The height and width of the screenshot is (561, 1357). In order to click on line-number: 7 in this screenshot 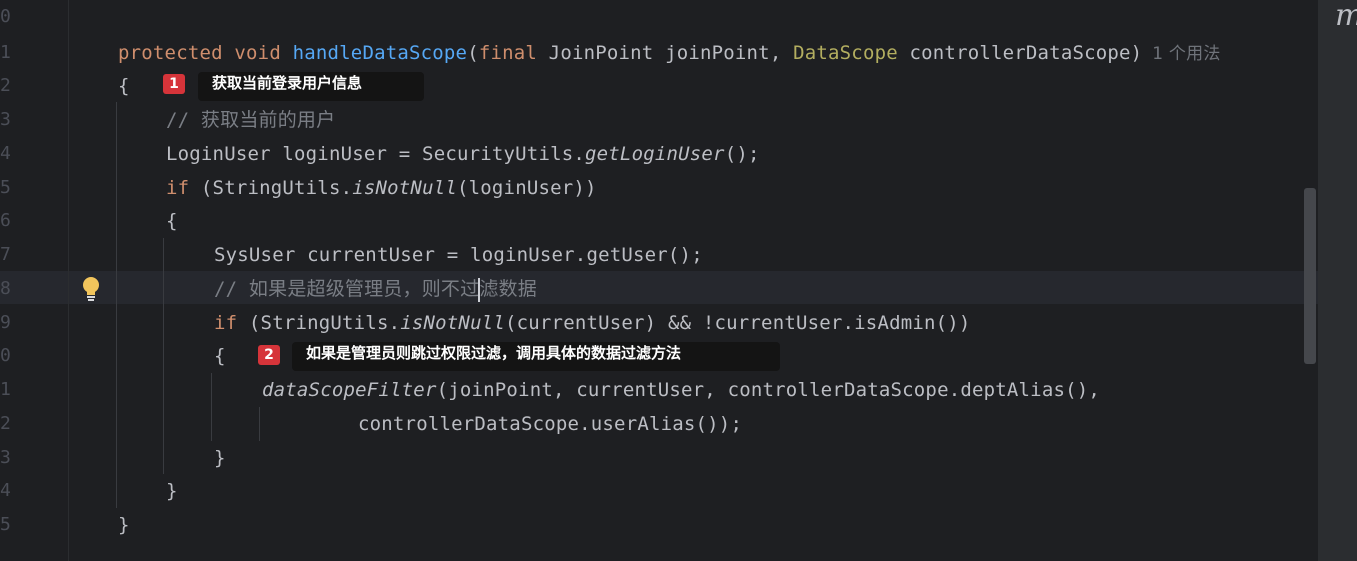, I will do `click(5, 254)`.